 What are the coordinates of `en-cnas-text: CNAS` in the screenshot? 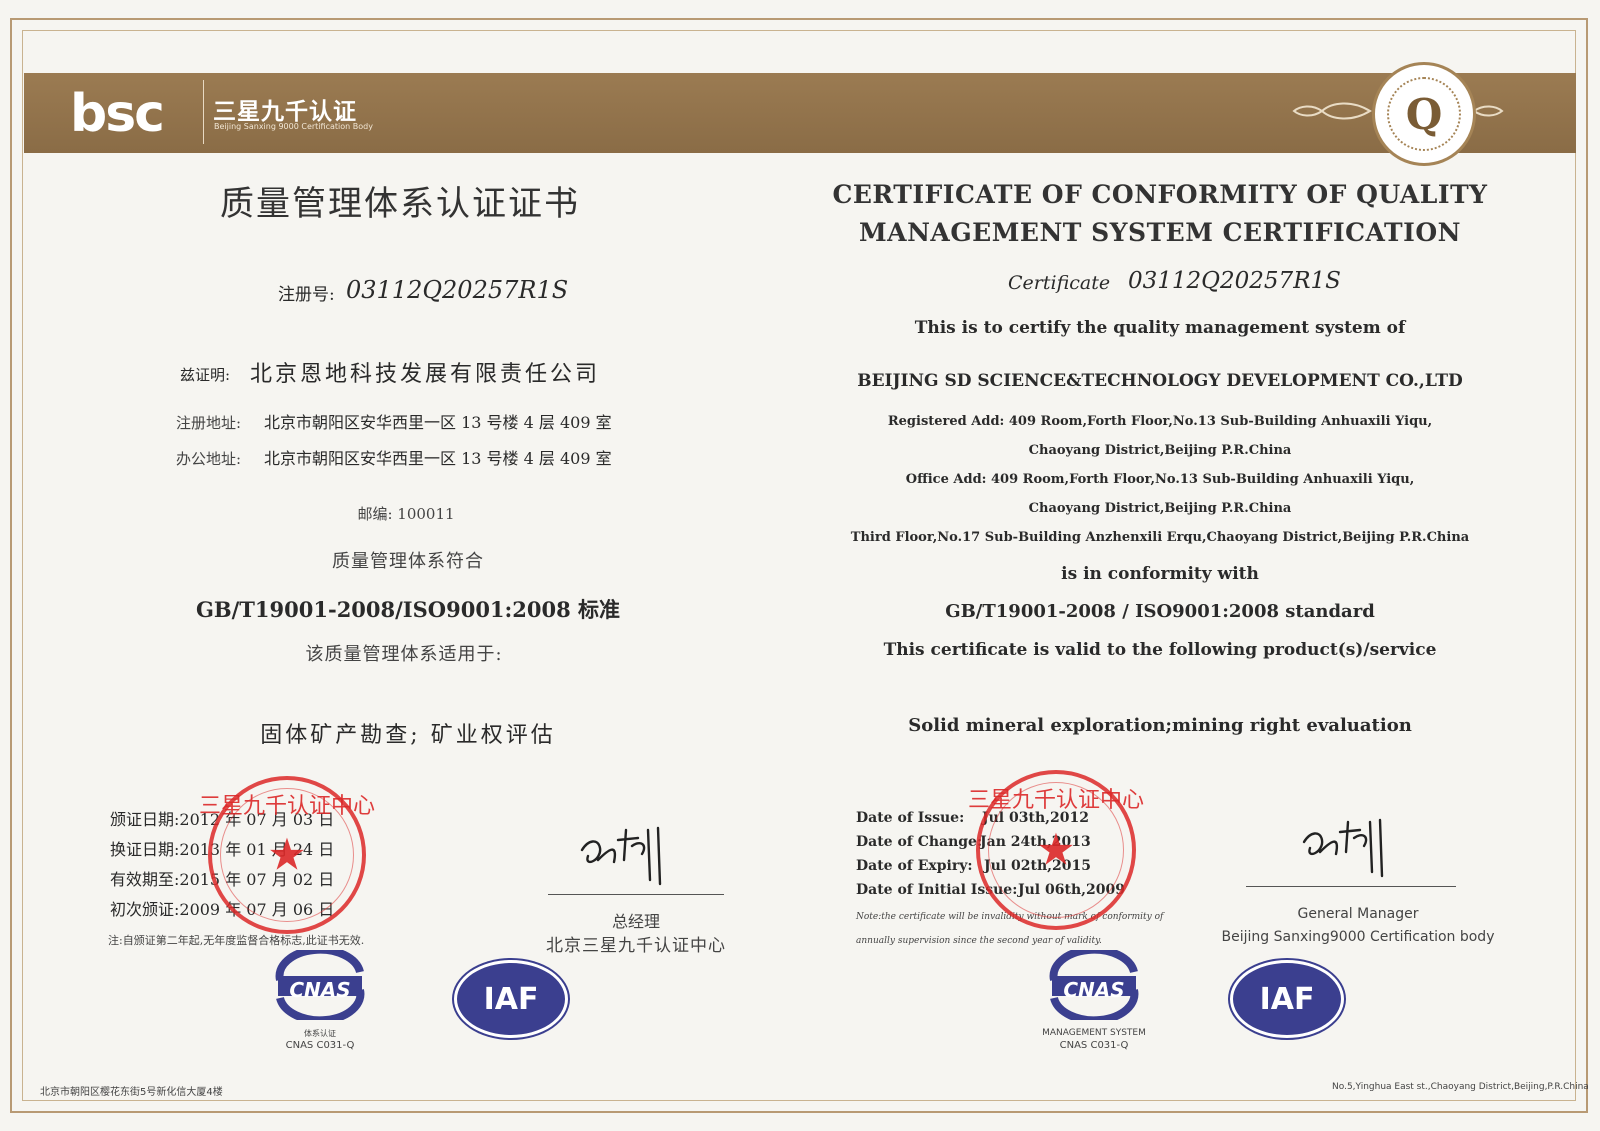 It's located at (1094, 990).